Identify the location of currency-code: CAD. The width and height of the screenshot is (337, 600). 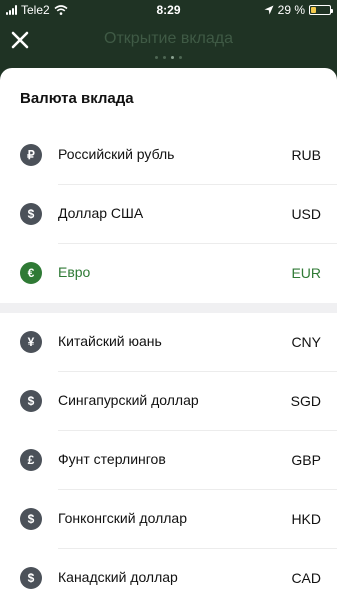
(306, 578).